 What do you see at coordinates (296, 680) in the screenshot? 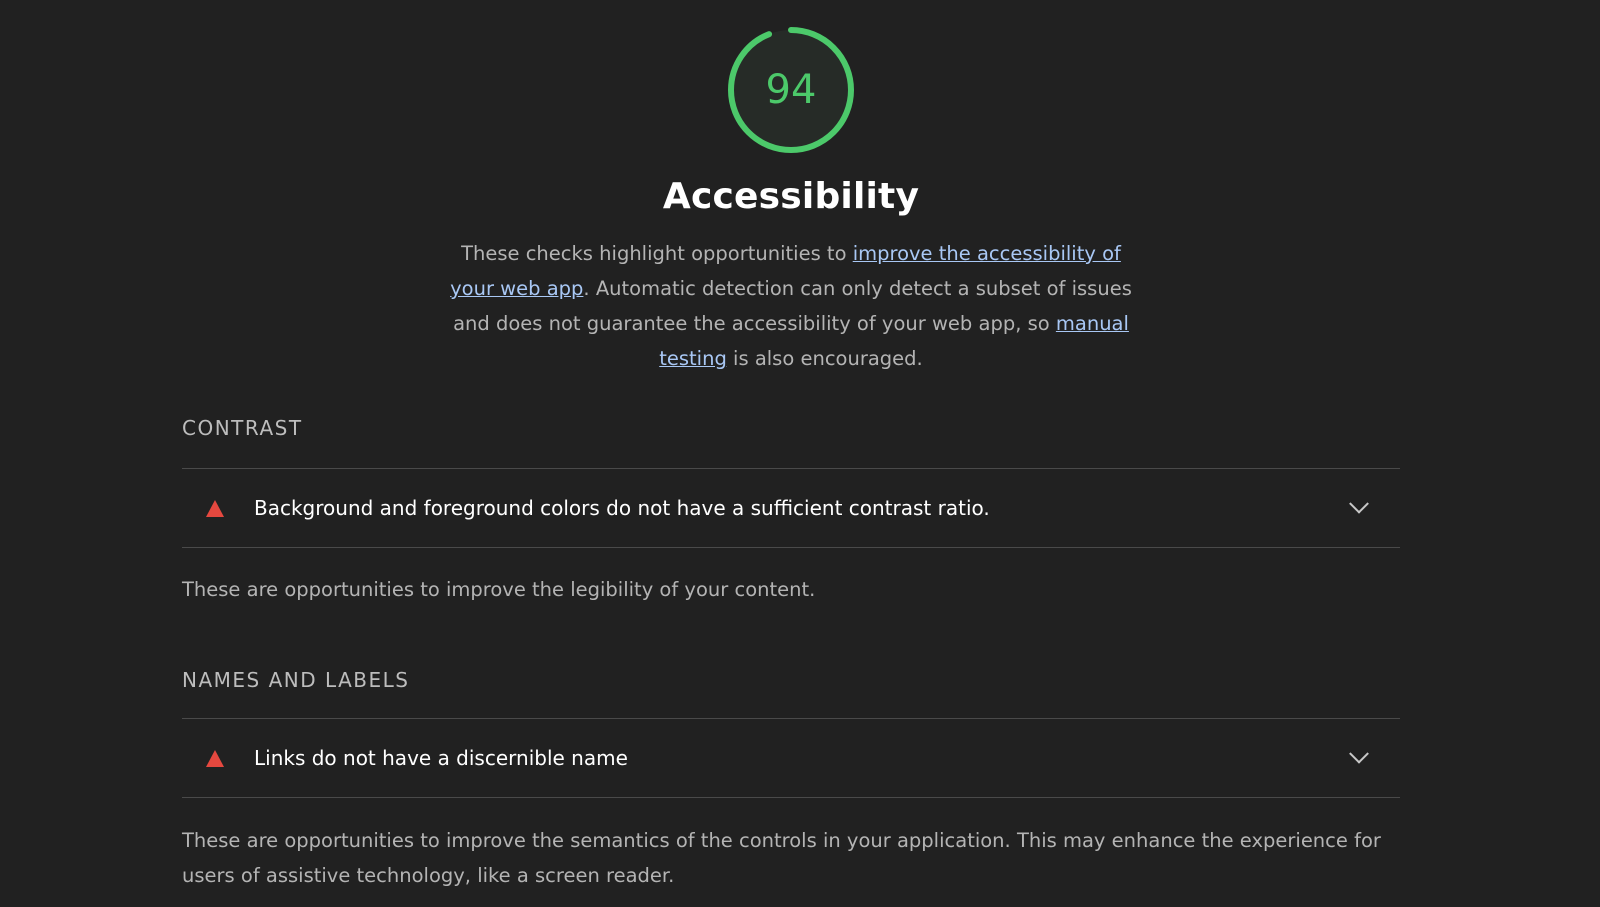
I see `group-title-names-labels: NAMES AND LABELS` at bounding box center [296, 680].